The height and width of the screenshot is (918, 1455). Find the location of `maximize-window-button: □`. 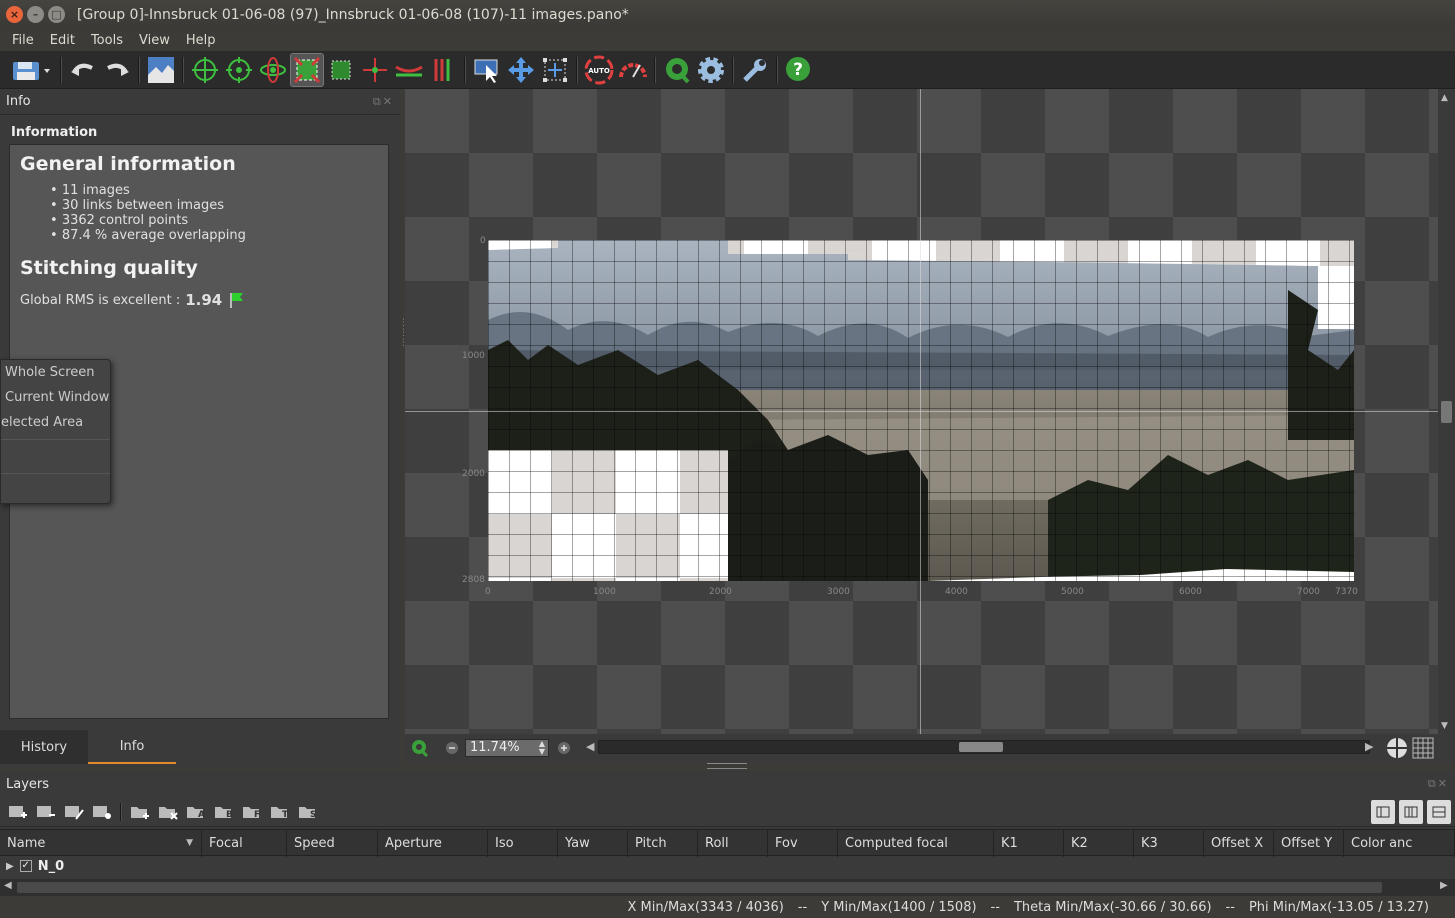

maximize-window-button: □ is located at coordinates (56, 14).